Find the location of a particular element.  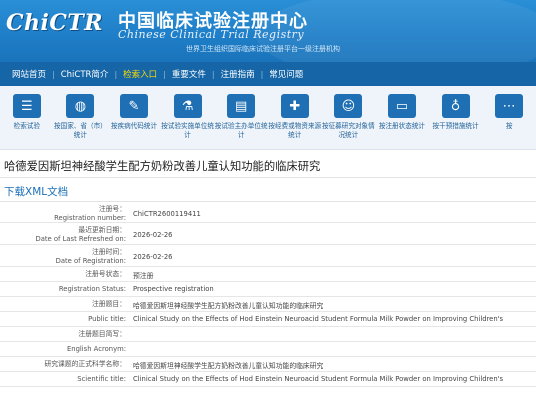

detail-value: Prospective registration is located at coordinates (173, 289).